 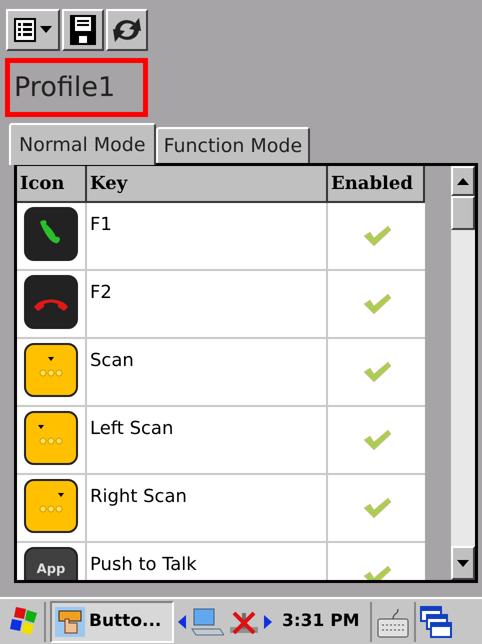 I want to click on up-arrow-icon, so click(x=463, y=181).